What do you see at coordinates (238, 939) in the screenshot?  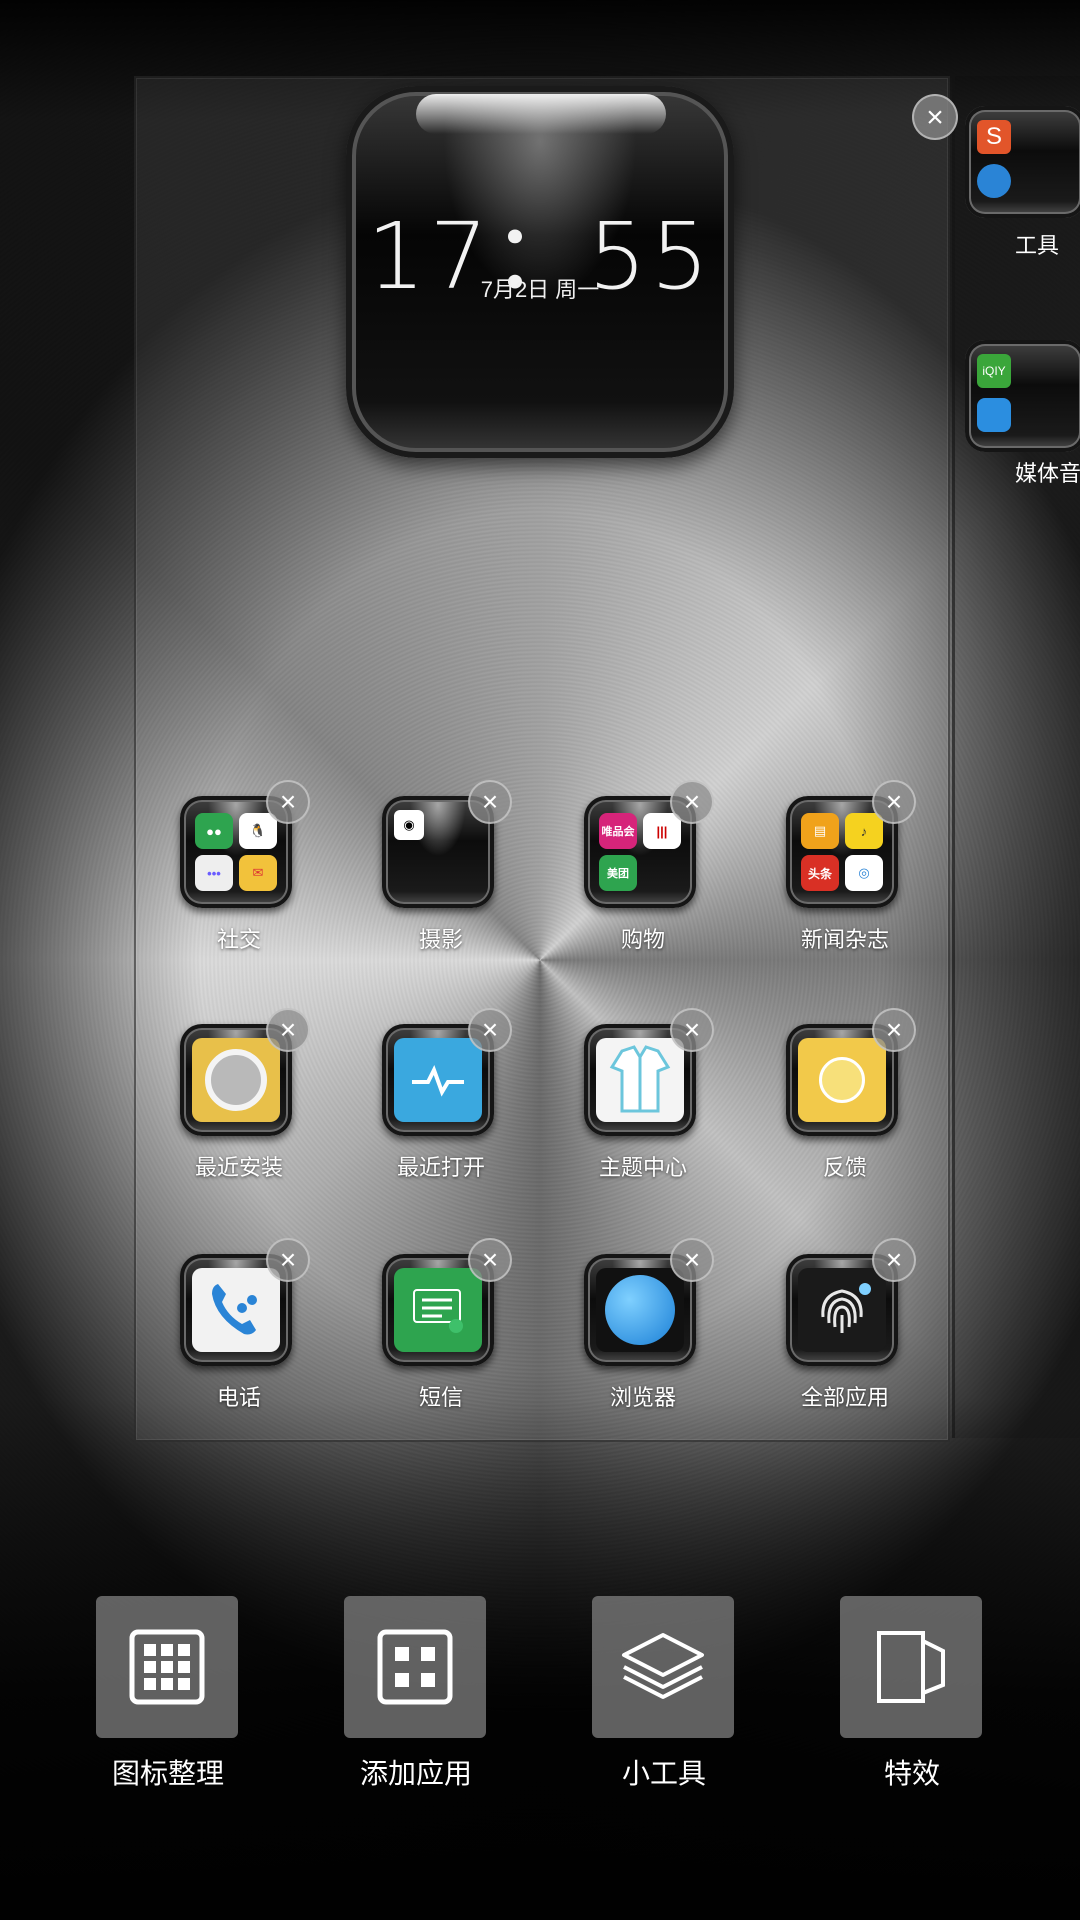 I see `app-label: 社交` at bounding box center [238, 939].